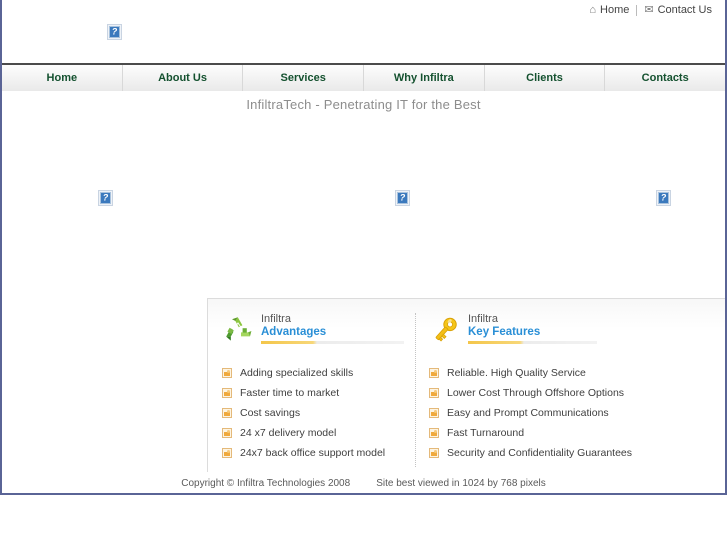  I want to click on feature-brand-key-features: Infiltra, so click(483, 319).